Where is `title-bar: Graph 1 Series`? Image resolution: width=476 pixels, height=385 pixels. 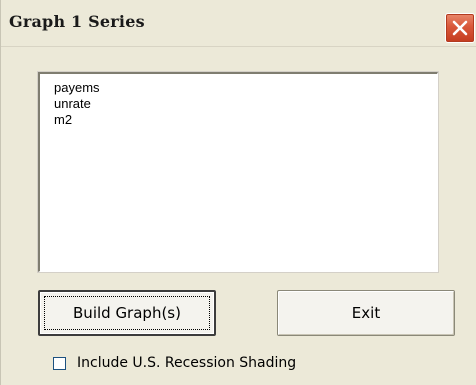 title-bar: Graph 1 Series is located at coordinates (238, 23).